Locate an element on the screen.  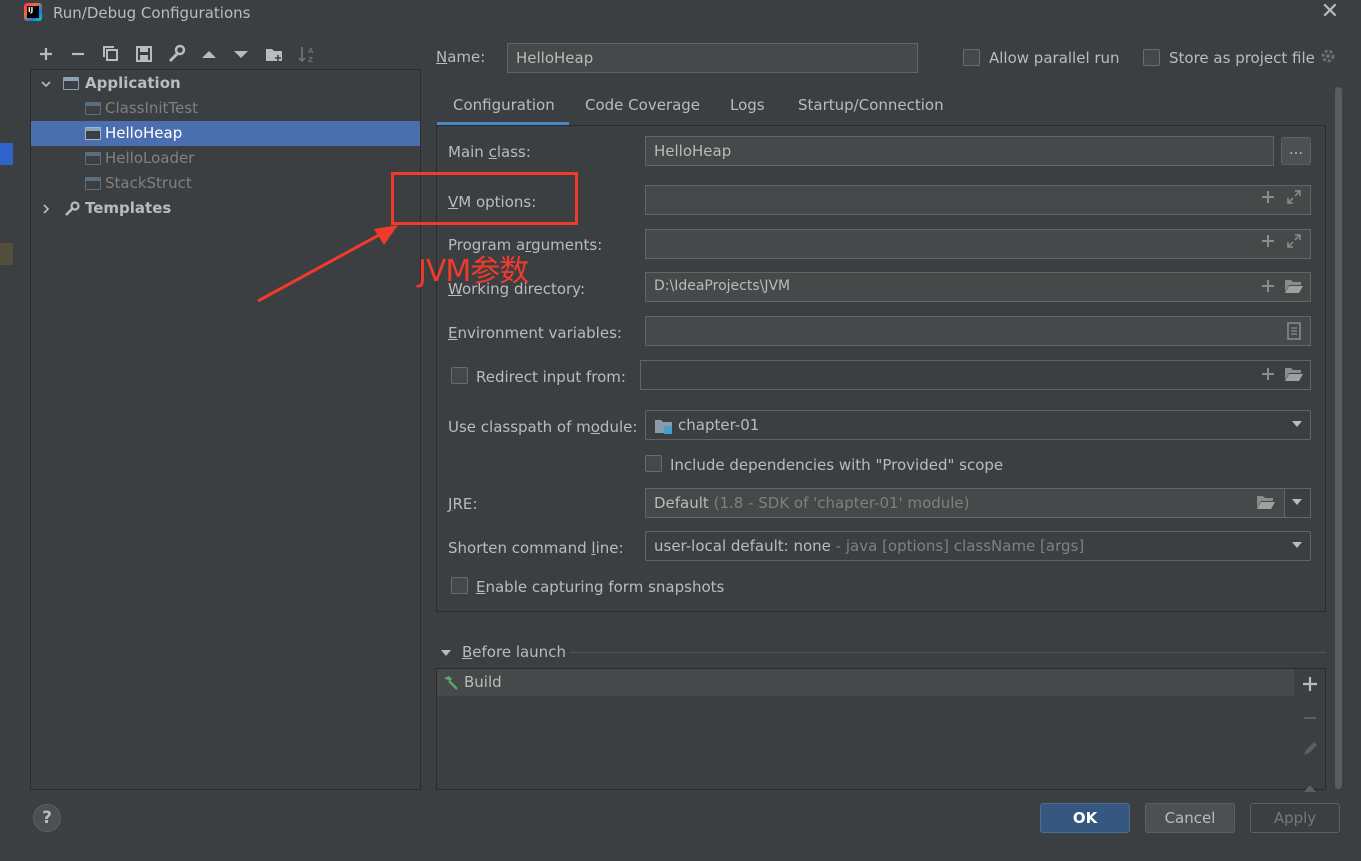
store-project-checkbox is located at coordinates (1151, 57).